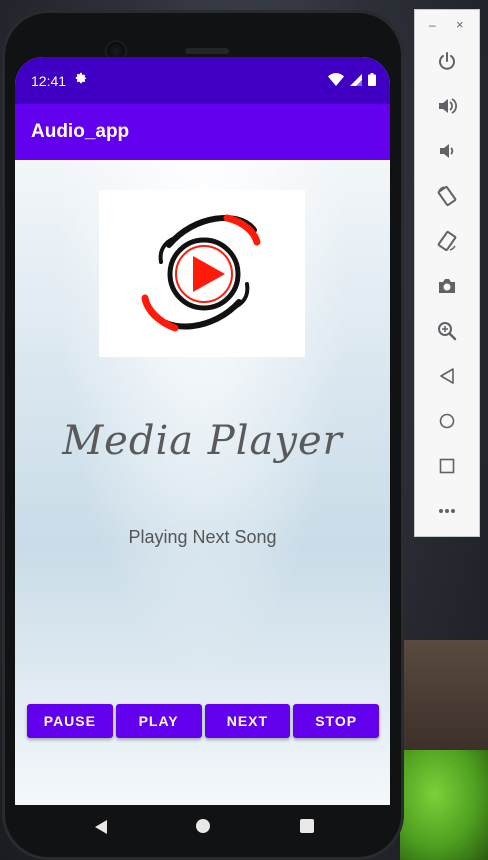 Image resolution: width=488 pixels, height=860 pixels. What do you see at coordinates (70, 721) in the screenshot?
I see `pause-button: PAUSE` at bounding box center [70, 721].